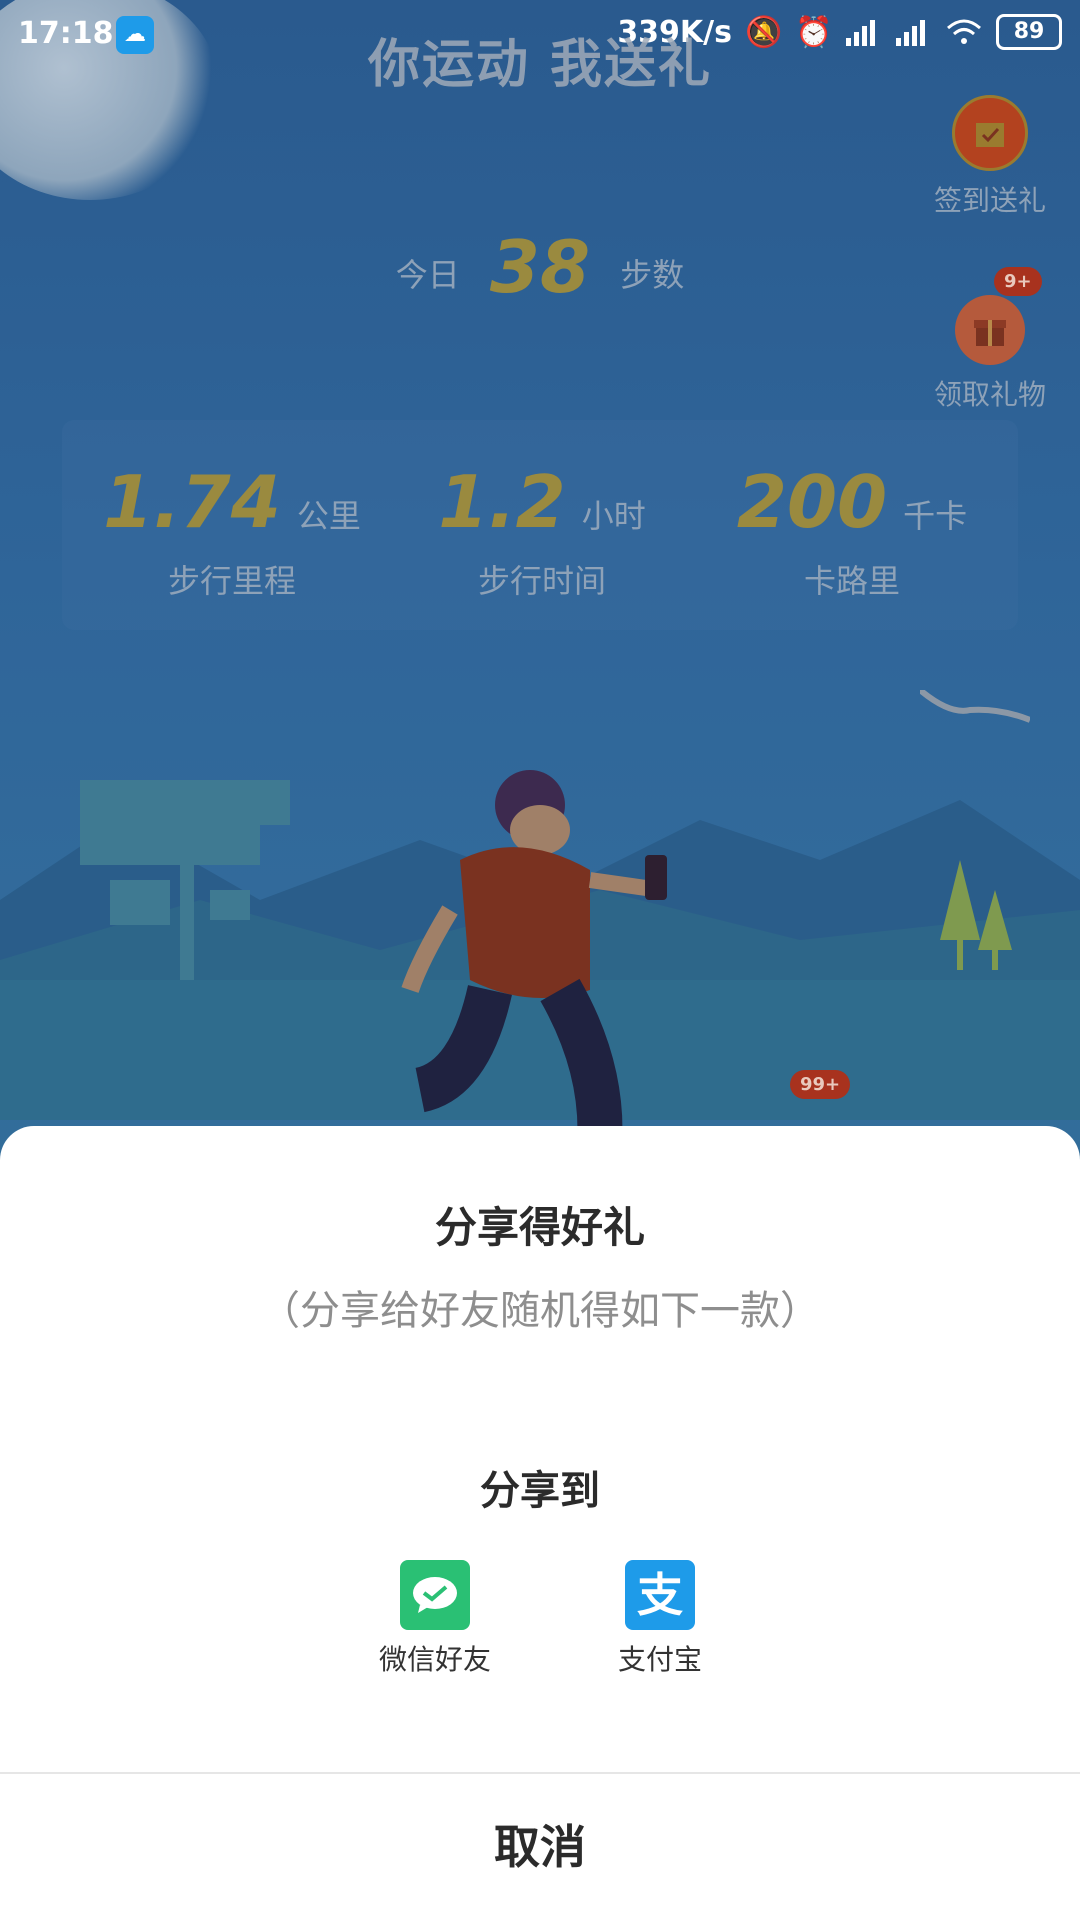 The height and width of the screenshot is (1920, 1080). I want to click on calories-unit: 千卡, so click(935, 516).